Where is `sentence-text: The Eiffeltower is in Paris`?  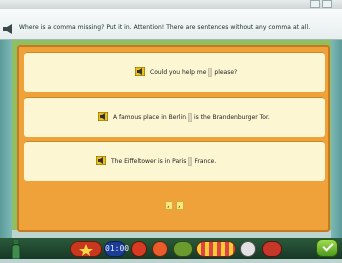
sentence-text: The Eiffeltower is in Paris is located at coordinates (149, 161).